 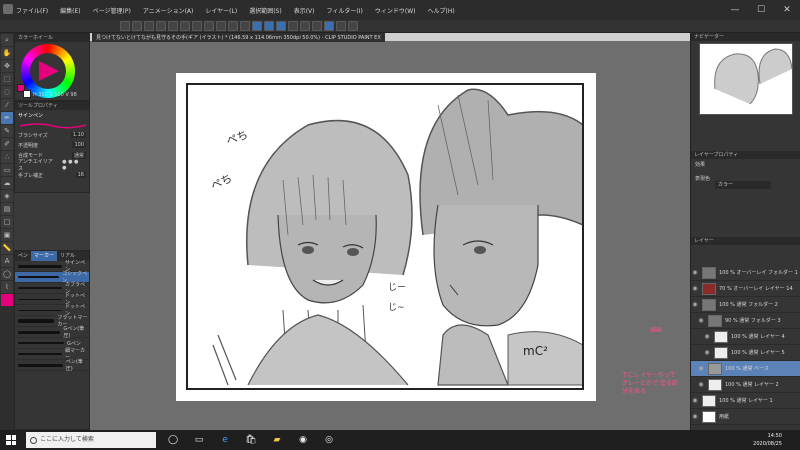 I want to click on menu-edit: 編集(E), so click(x=70, y=10).